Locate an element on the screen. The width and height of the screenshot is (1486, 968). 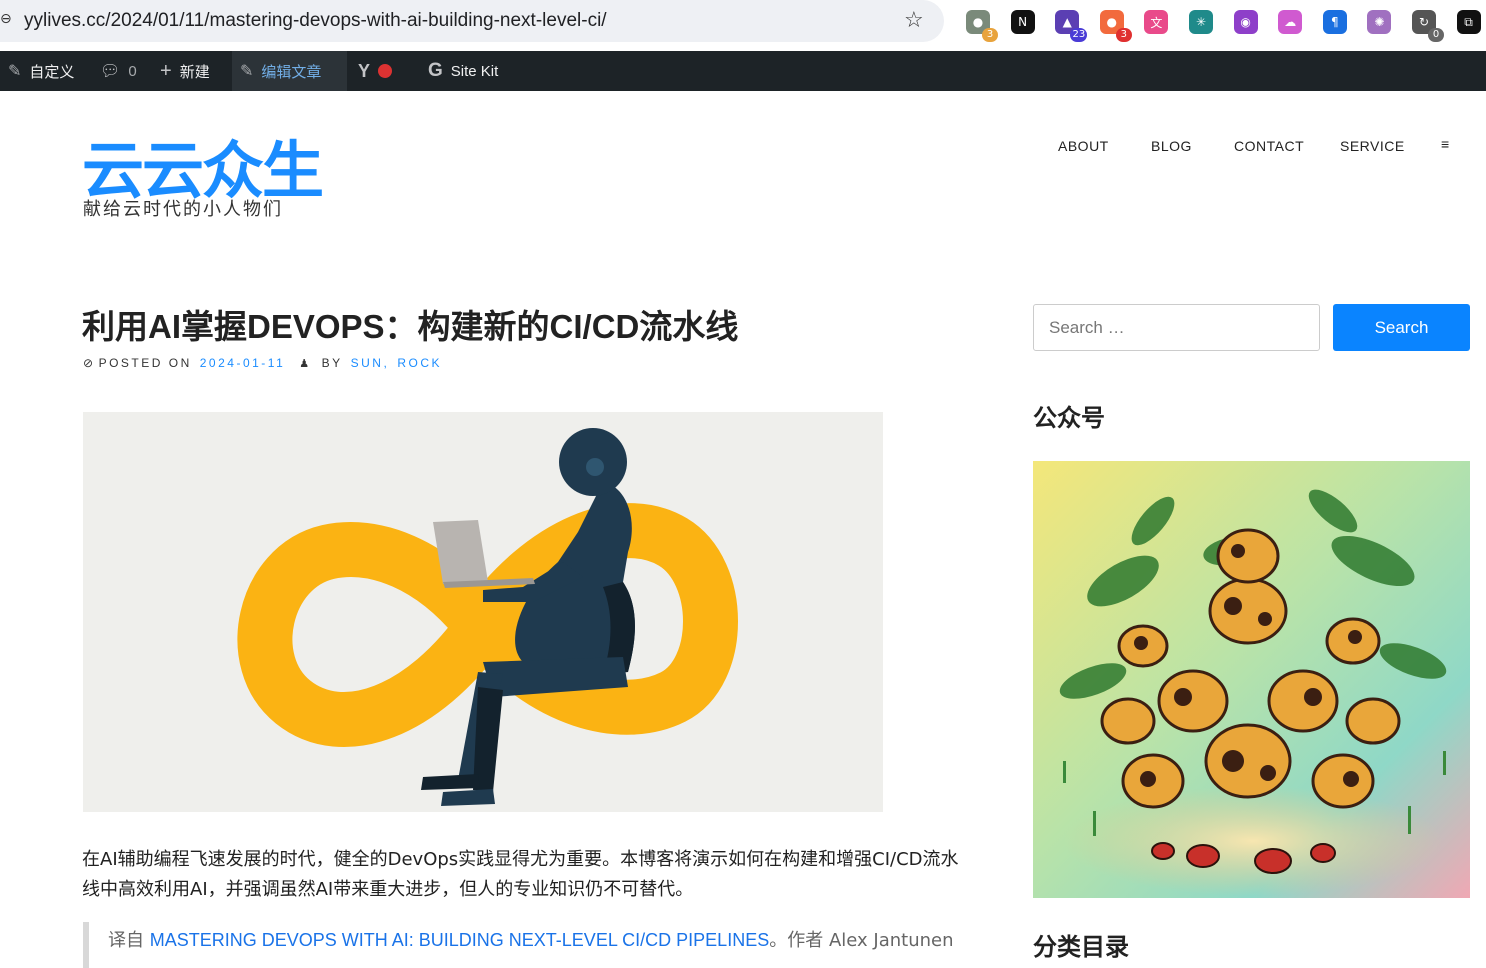
by-label: BY is located at coordinates (332, 363).